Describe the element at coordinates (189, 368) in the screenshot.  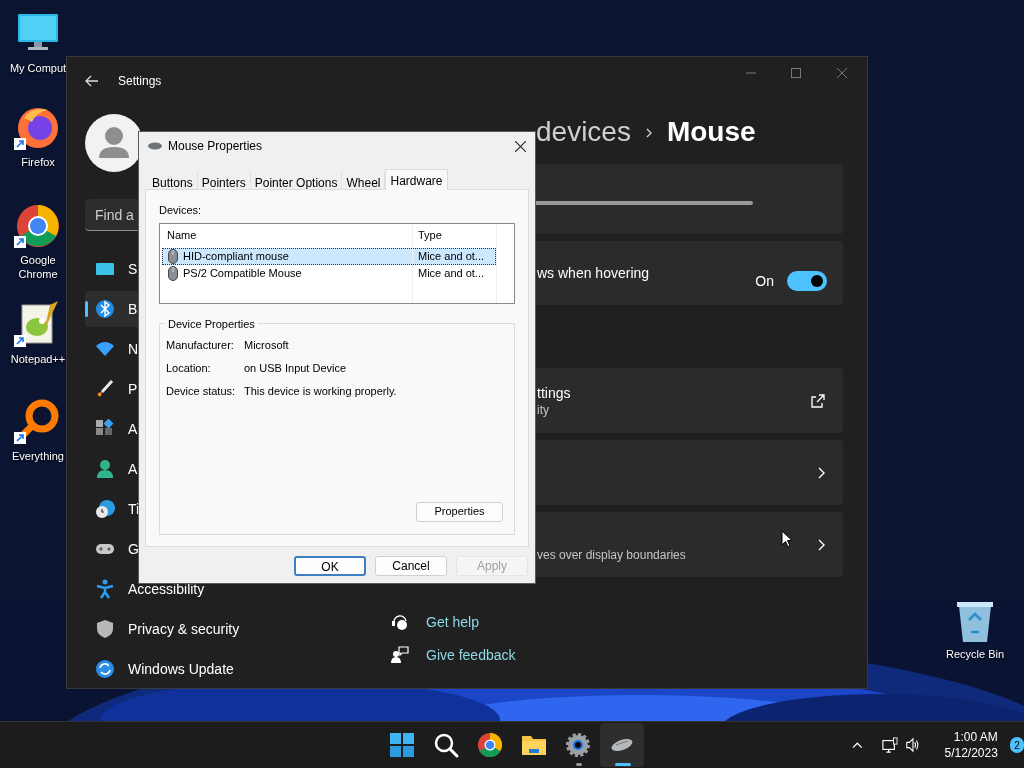
I see `property-label: Location:` at that location.